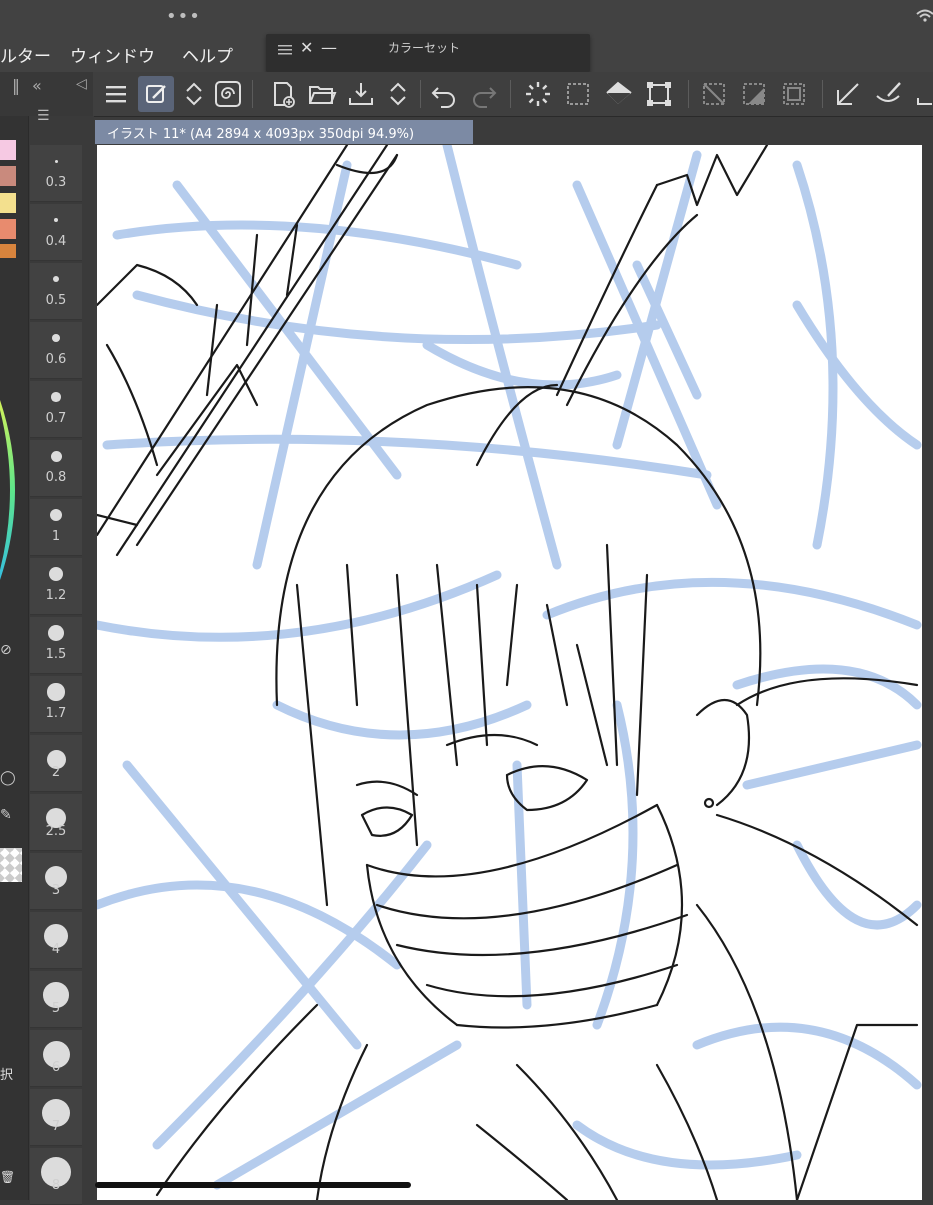  What do you see at coordinates (283, 94) in the screenshot?
I see `new-canvas-icon` at bounding box center [283, 94].